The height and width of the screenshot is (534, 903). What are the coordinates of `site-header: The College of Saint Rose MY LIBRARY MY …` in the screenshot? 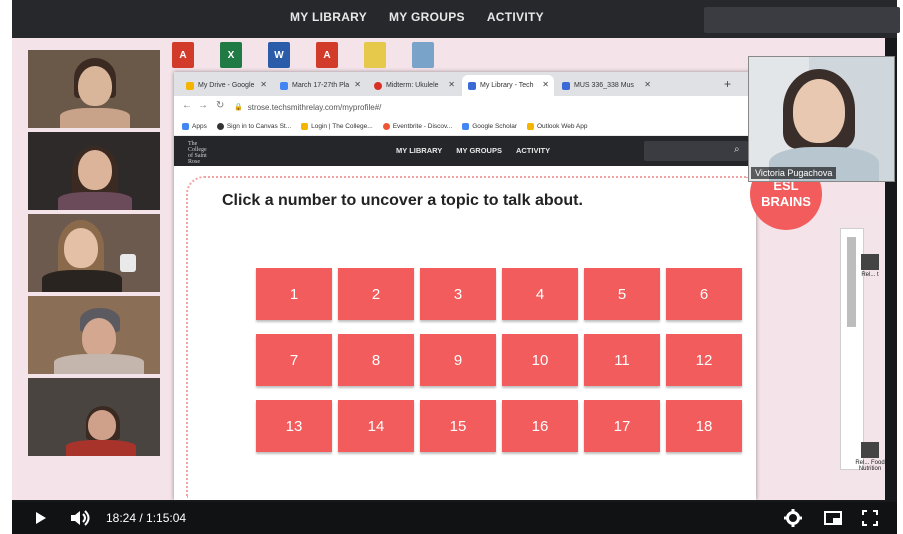 It's located at (465, 151).